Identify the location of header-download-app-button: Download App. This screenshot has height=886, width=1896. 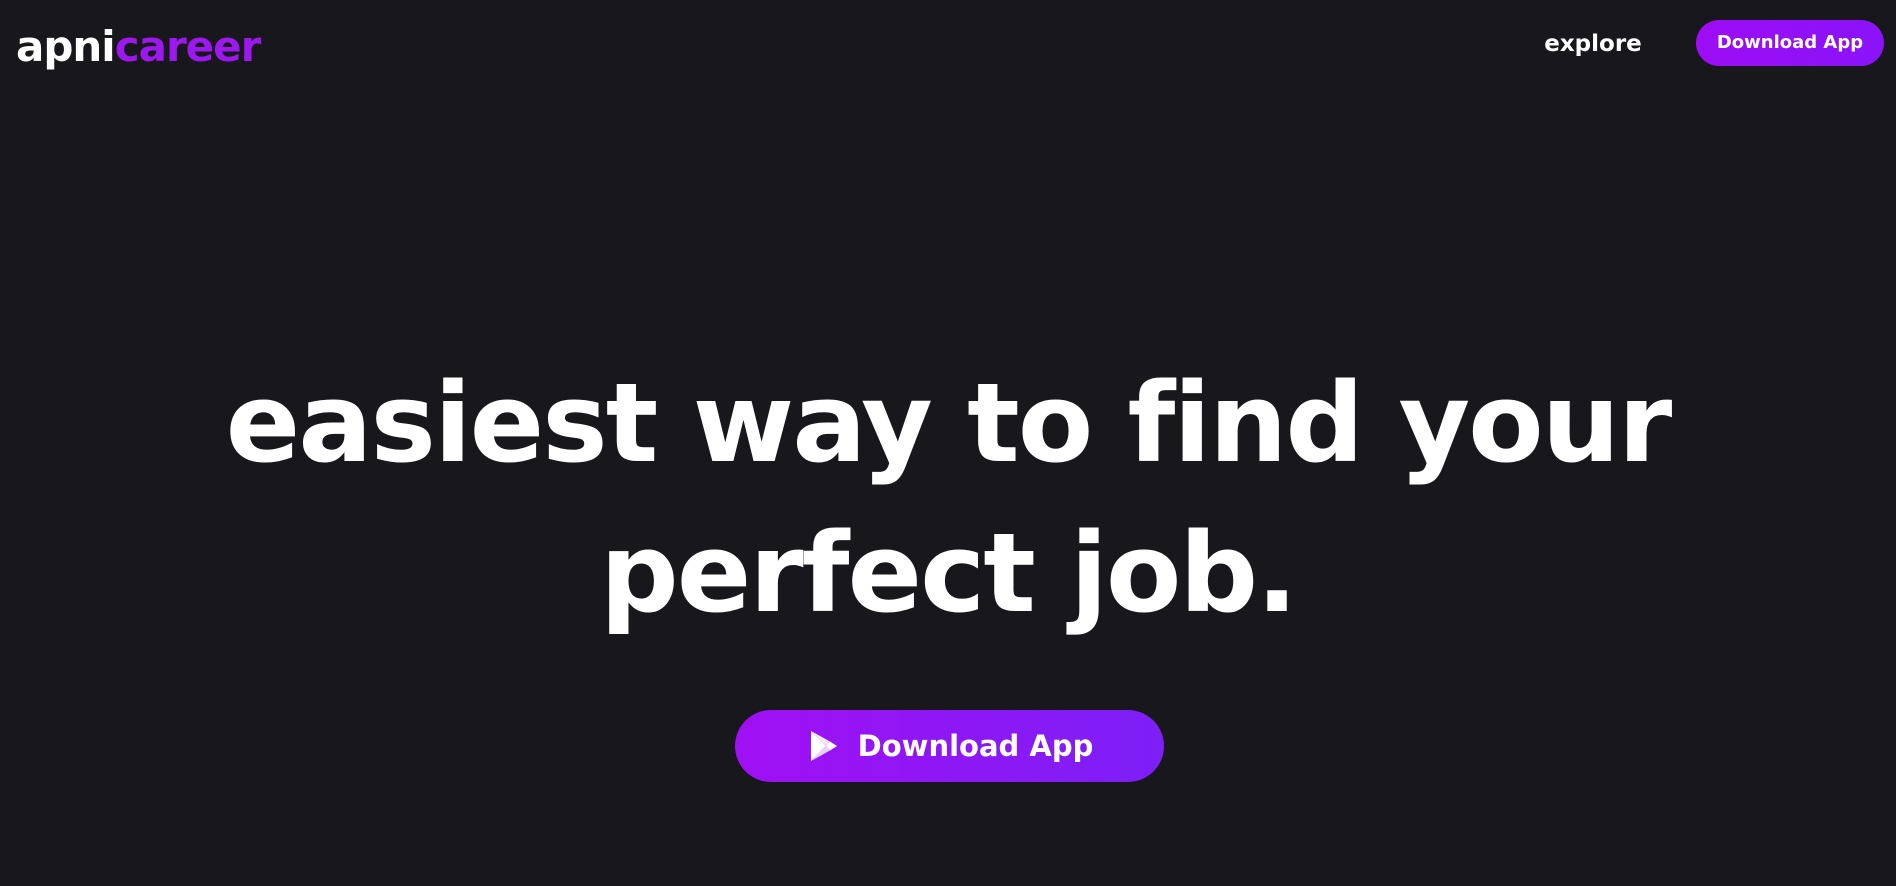
(1790, 43).